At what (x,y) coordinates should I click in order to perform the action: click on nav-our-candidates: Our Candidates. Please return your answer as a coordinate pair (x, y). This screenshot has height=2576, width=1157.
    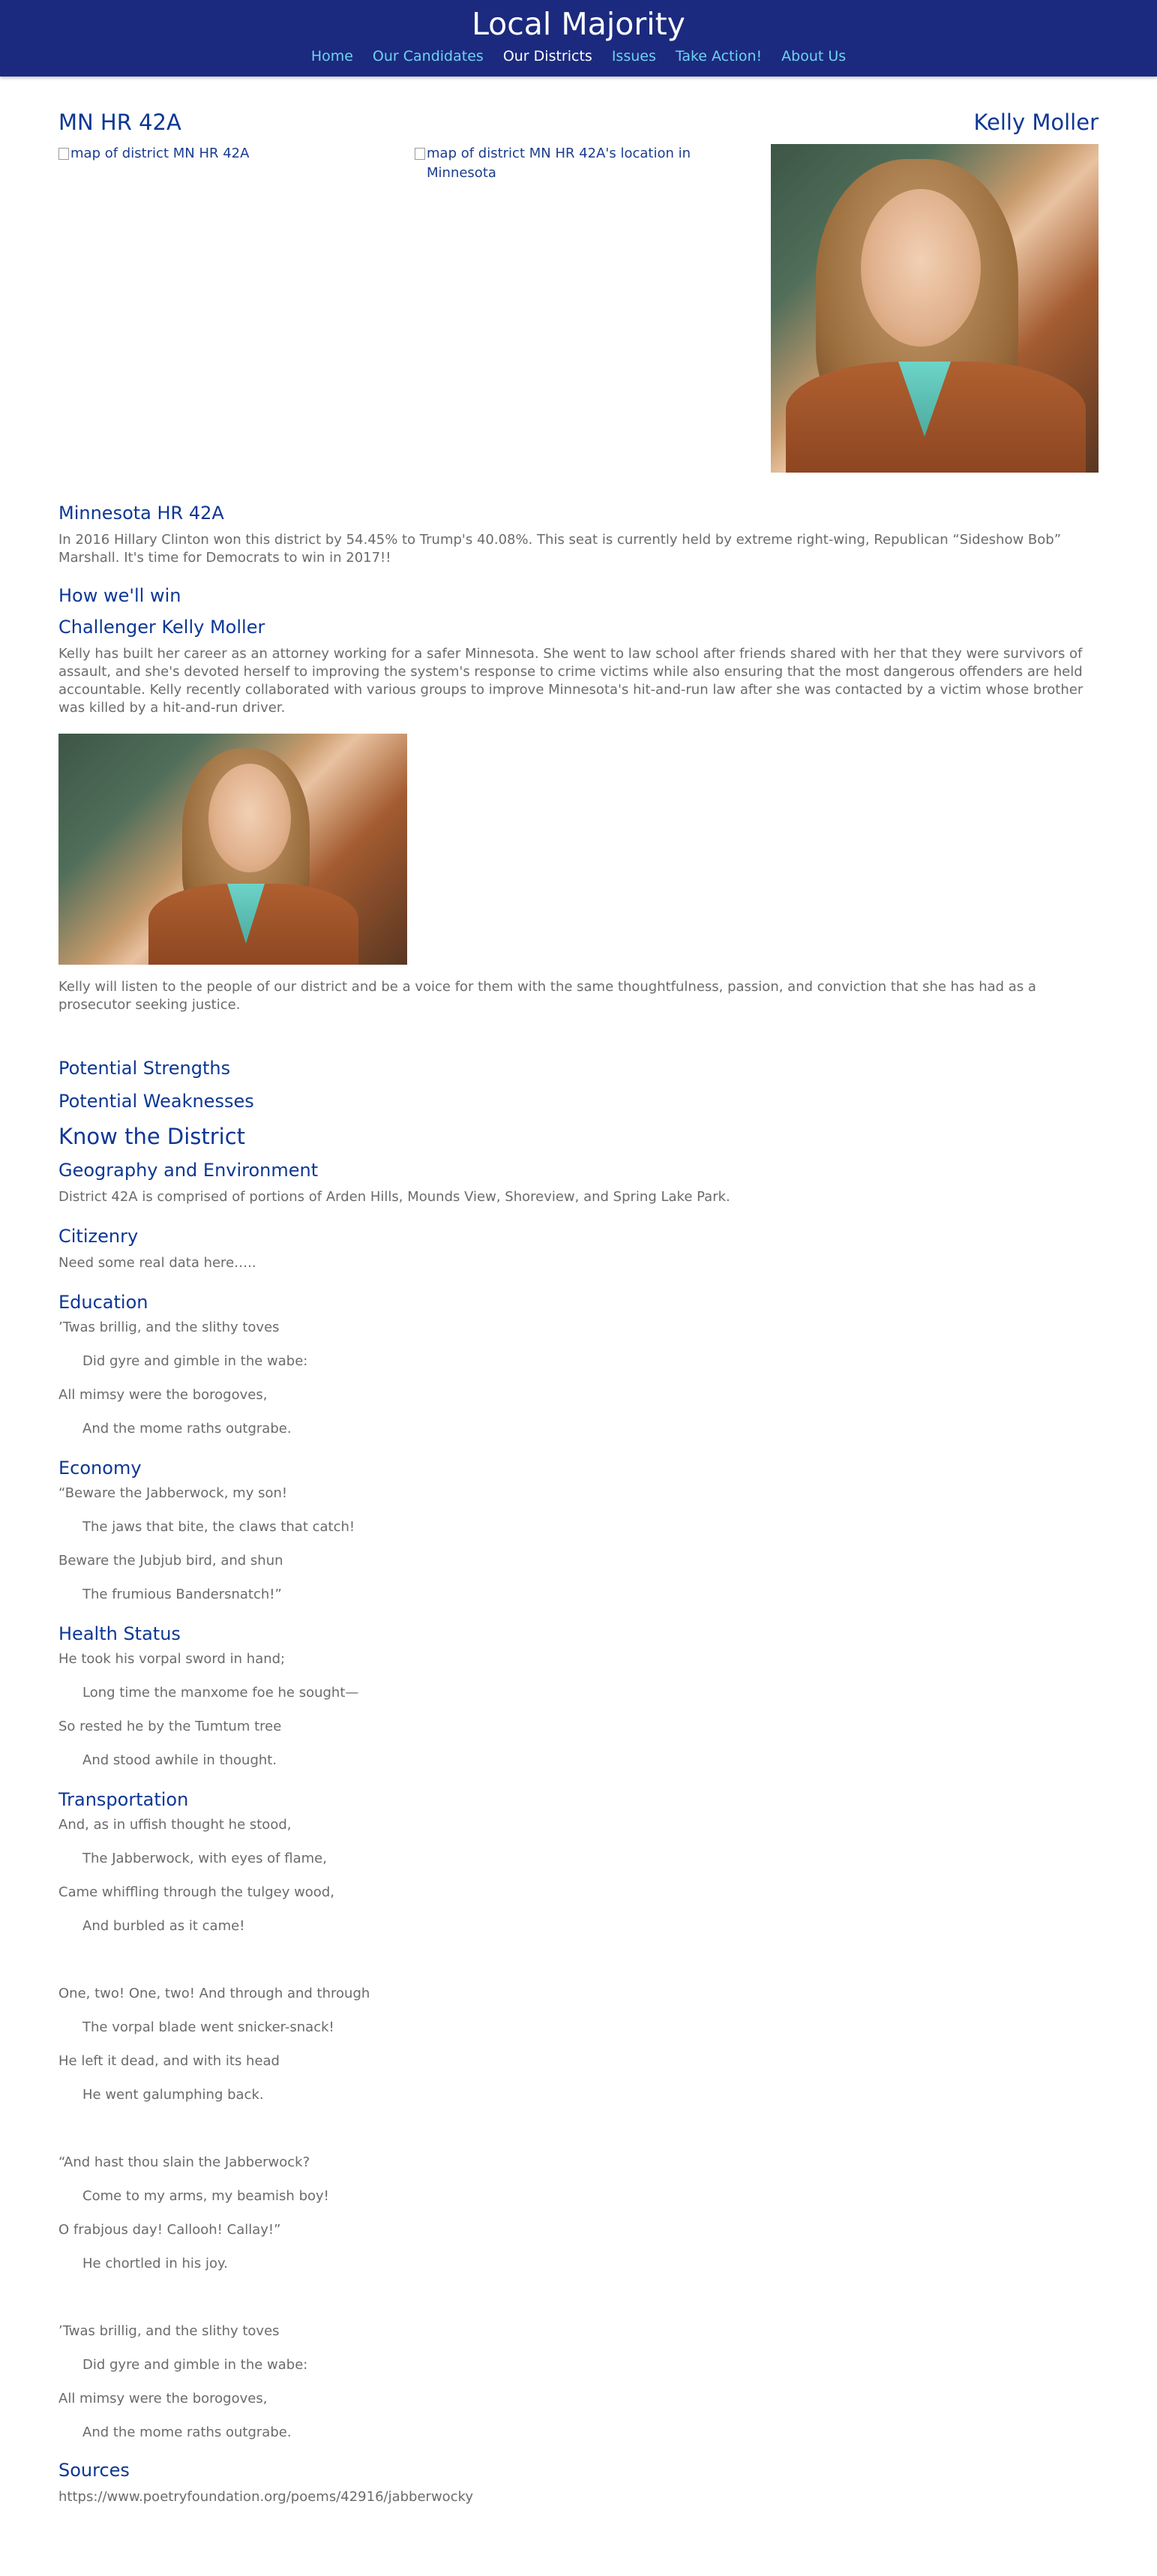
    Looking at the image, I should click on (428, 56).